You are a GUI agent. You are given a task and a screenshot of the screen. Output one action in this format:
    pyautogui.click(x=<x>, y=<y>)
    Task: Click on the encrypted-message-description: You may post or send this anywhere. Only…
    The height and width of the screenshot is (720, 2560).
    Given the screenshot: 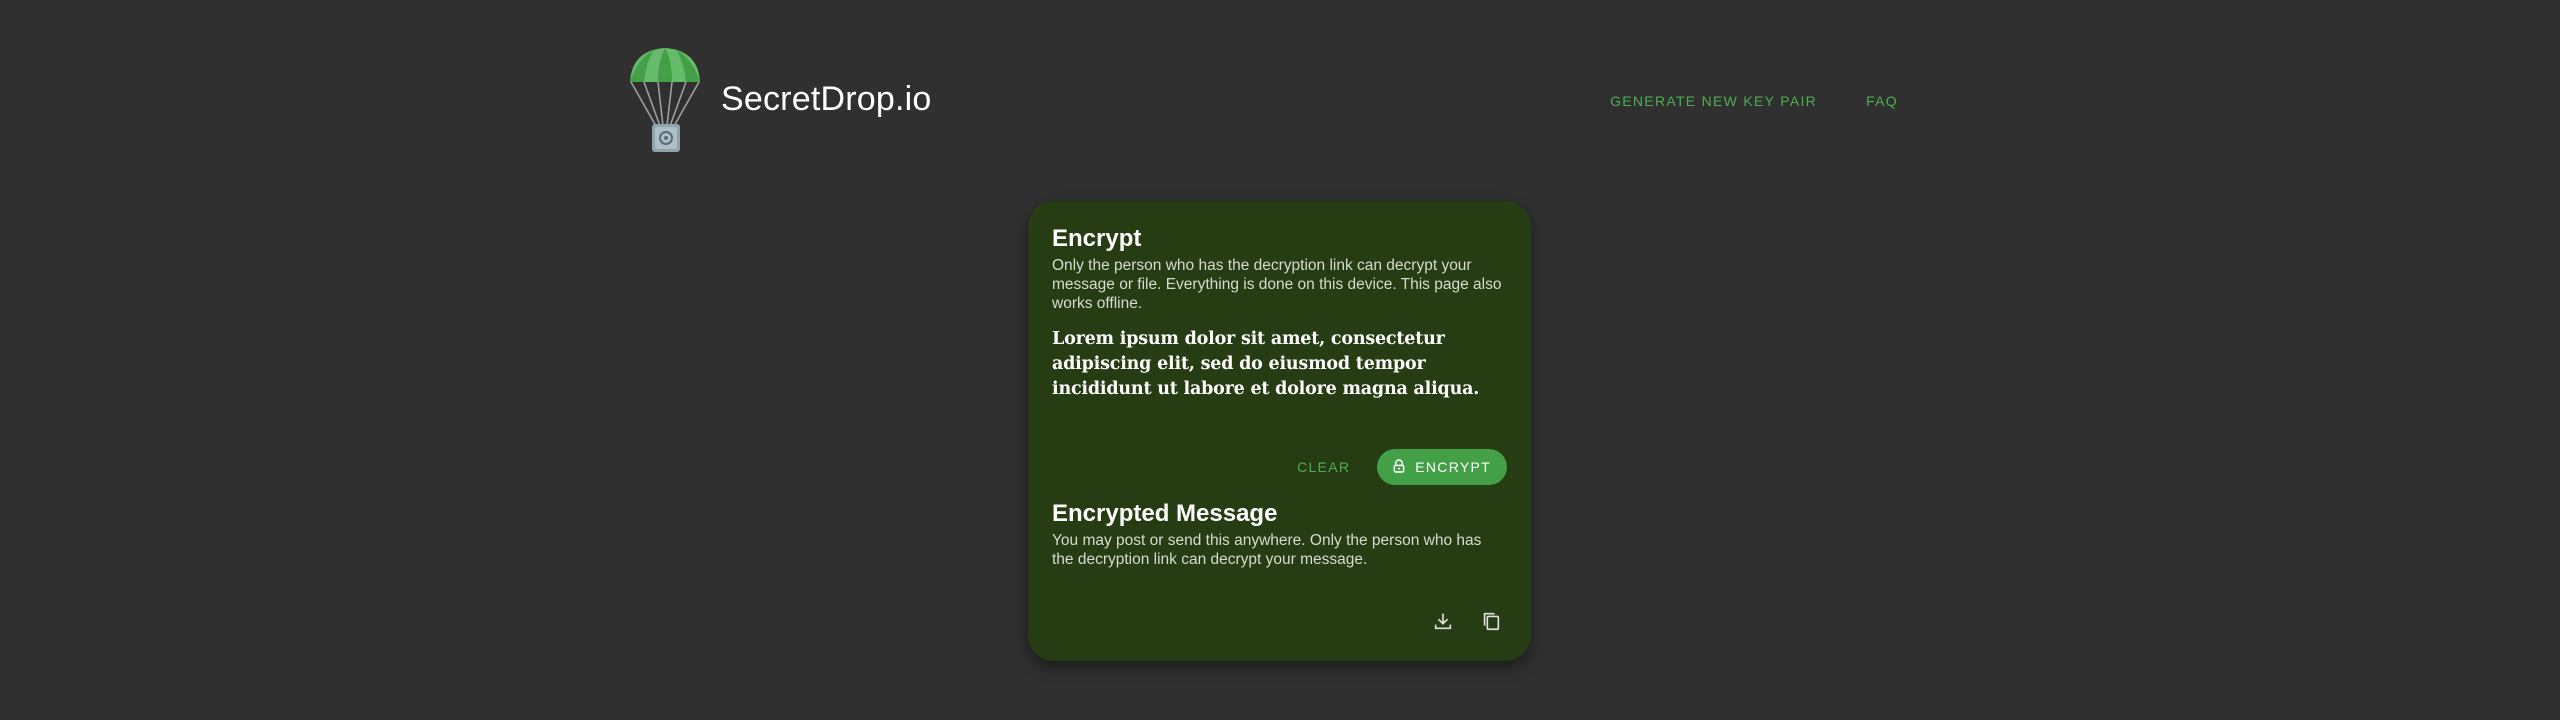 What is the action you would take?
    pyautogui.click(x=1267, y=550)
    